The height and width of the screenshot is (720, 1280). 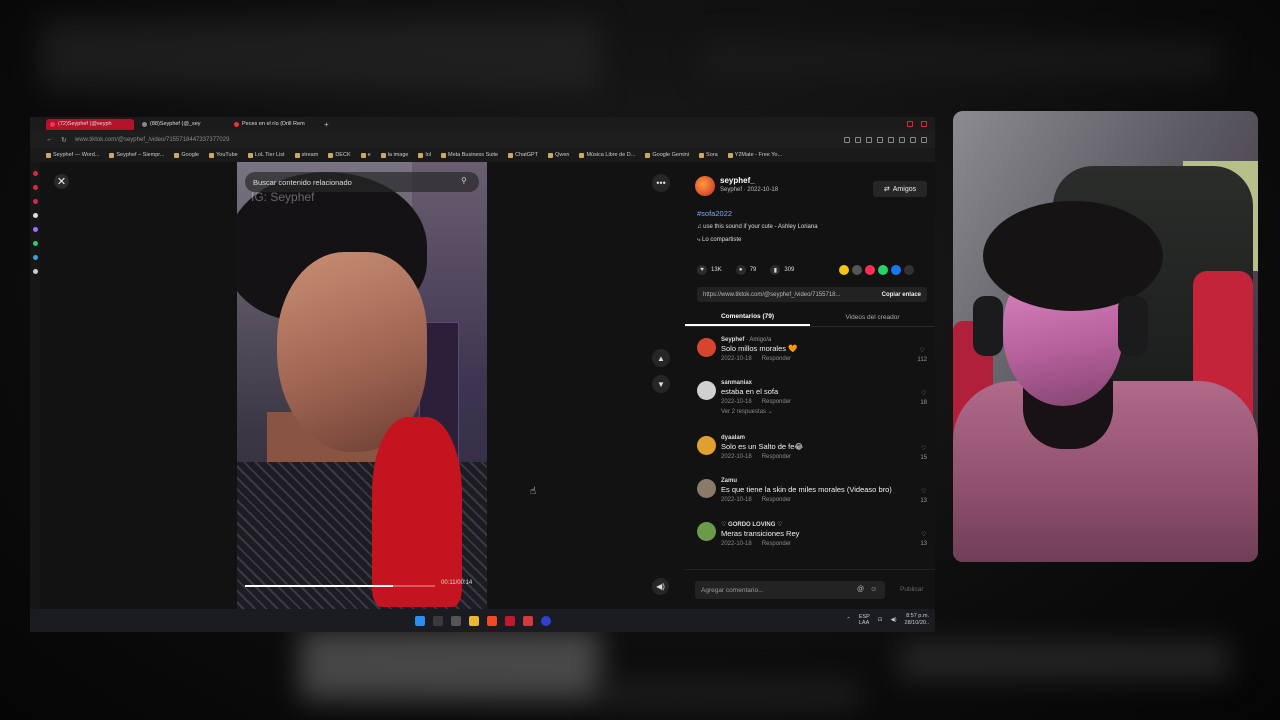 What do you see at coordinates (473, 620) in the screenshot?
I see `file-explorer-icon` at bounding box center [473, 620].